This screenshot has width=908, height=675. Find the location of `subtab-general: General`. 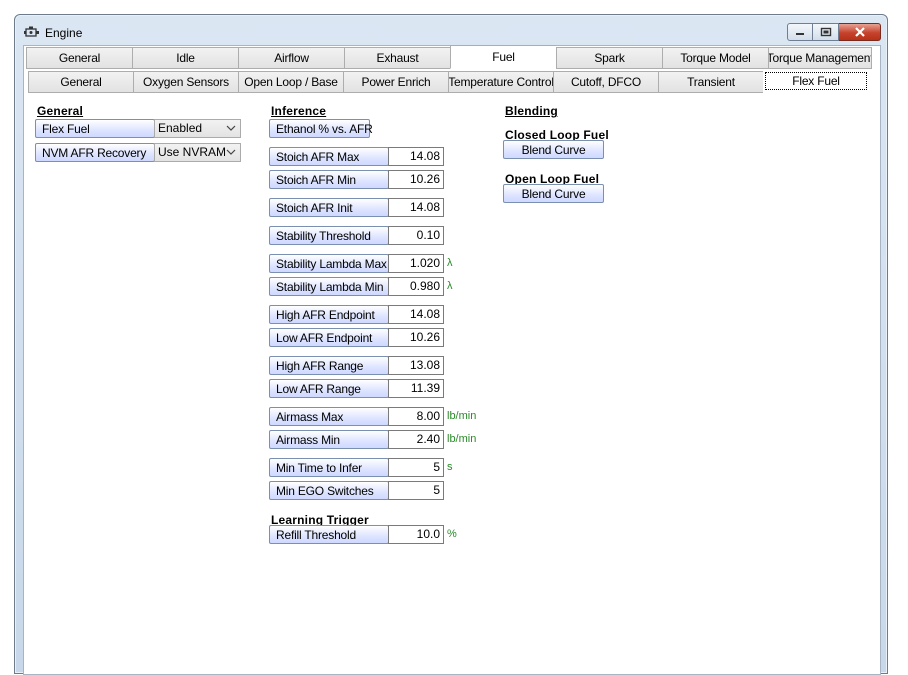

subtab-general: General is located at coordinates (80, 82).